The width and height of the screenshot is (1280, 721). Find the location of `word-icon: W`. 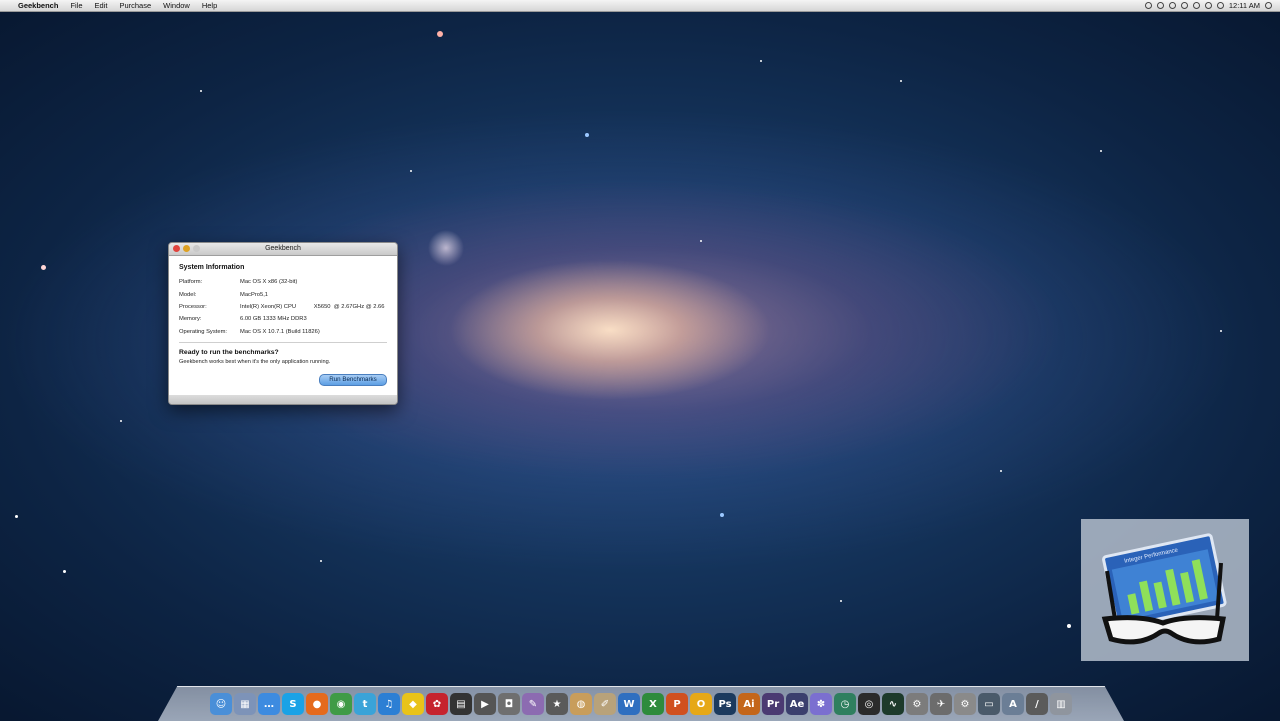

word-icon: W is located at coordinates (629, 704).